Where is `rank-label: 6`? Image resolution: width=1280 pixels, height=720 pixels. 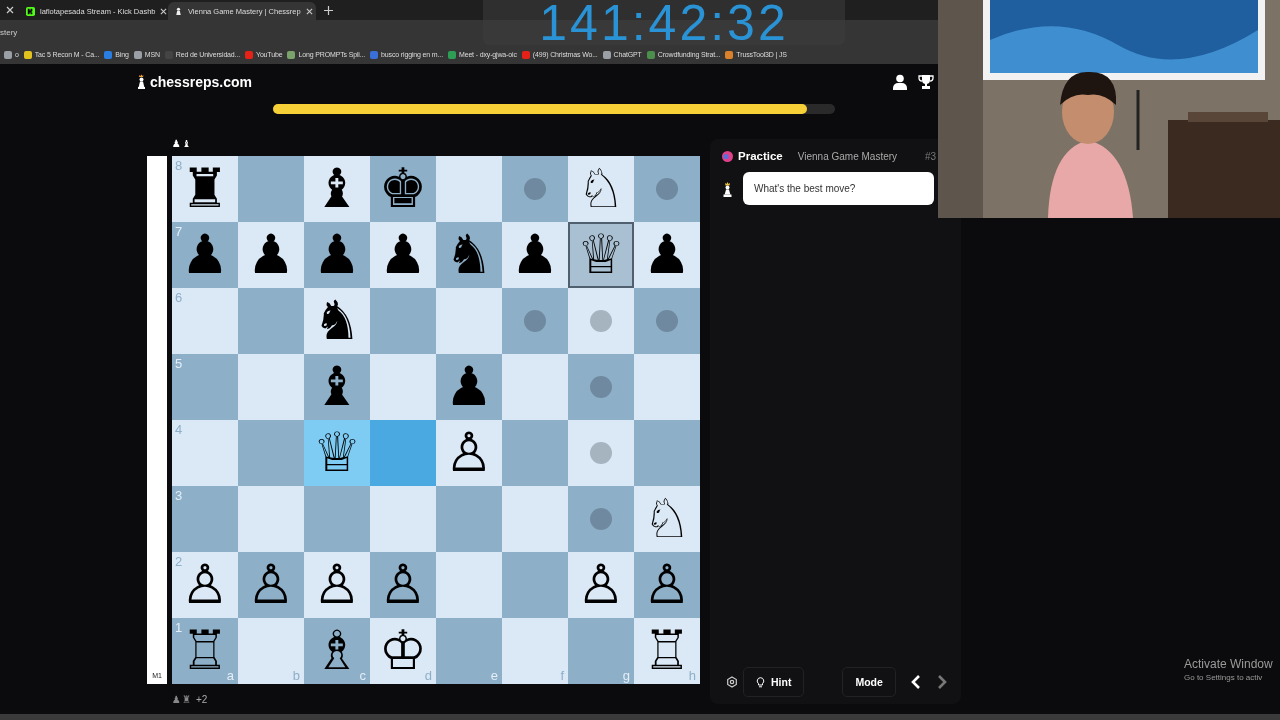
rank-label: 6 is located at coordinates (179, 297).